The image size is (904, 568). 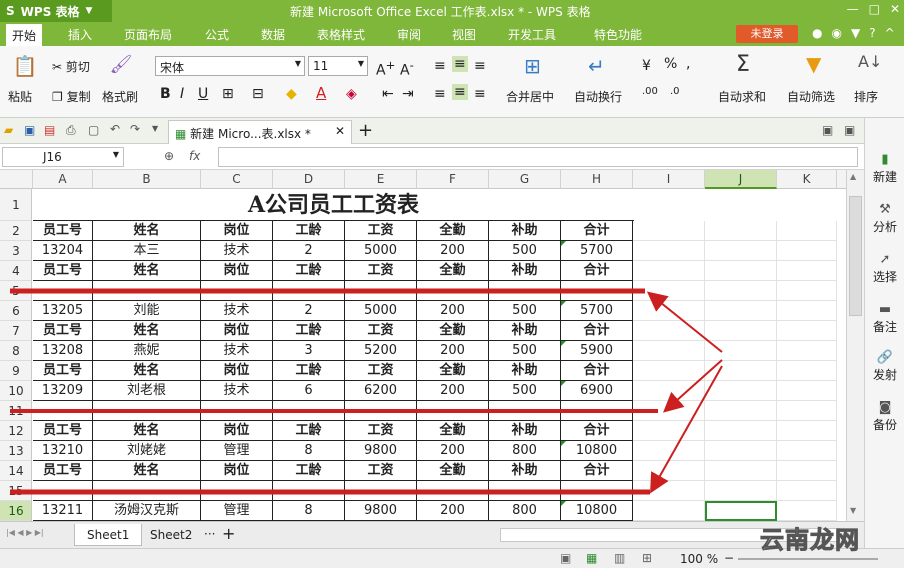 What do you see at coordinates (895, 9) in the screenshot?
I see `close-icon: ✕` at bounding box center [895, 9].